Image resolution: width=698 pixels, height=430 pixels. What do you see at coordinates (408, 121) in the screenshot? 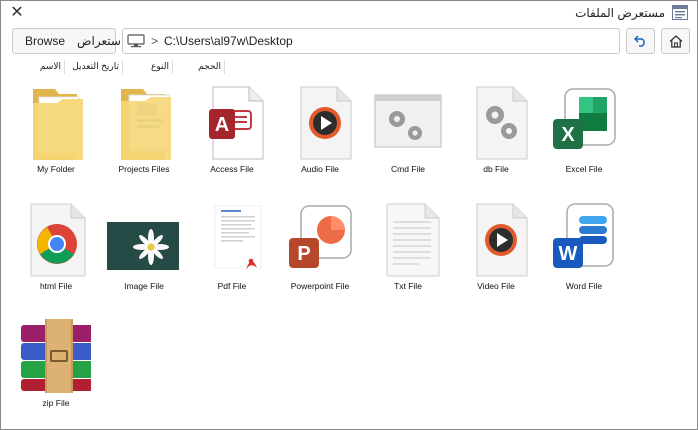
I see `cmd-file-icon` at bounding box center [408, 121].